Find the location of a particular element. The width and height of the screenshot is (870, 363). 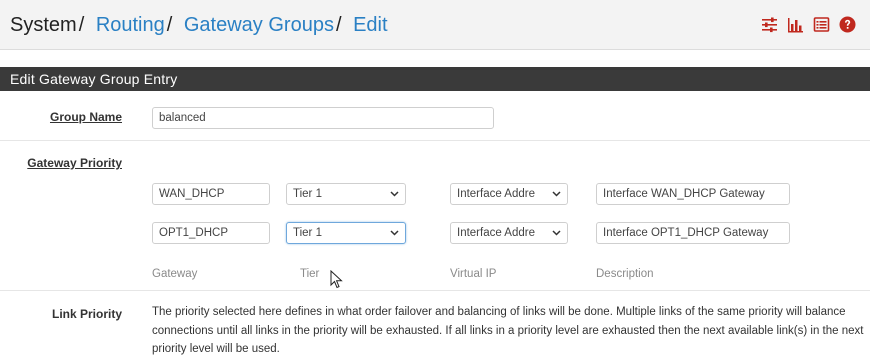

breadcrumb-gateway-groups: Gateway Groups is located at coordinates (259, 25).